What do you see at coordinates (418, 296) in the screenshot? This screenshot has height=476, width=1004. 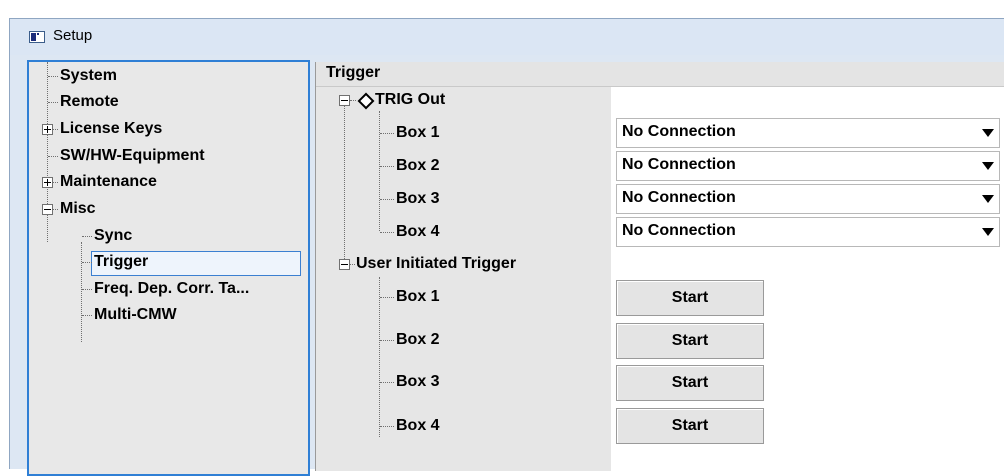 I see `user-trigger-box1-label: Box 1` at bounding box center [418, 296].